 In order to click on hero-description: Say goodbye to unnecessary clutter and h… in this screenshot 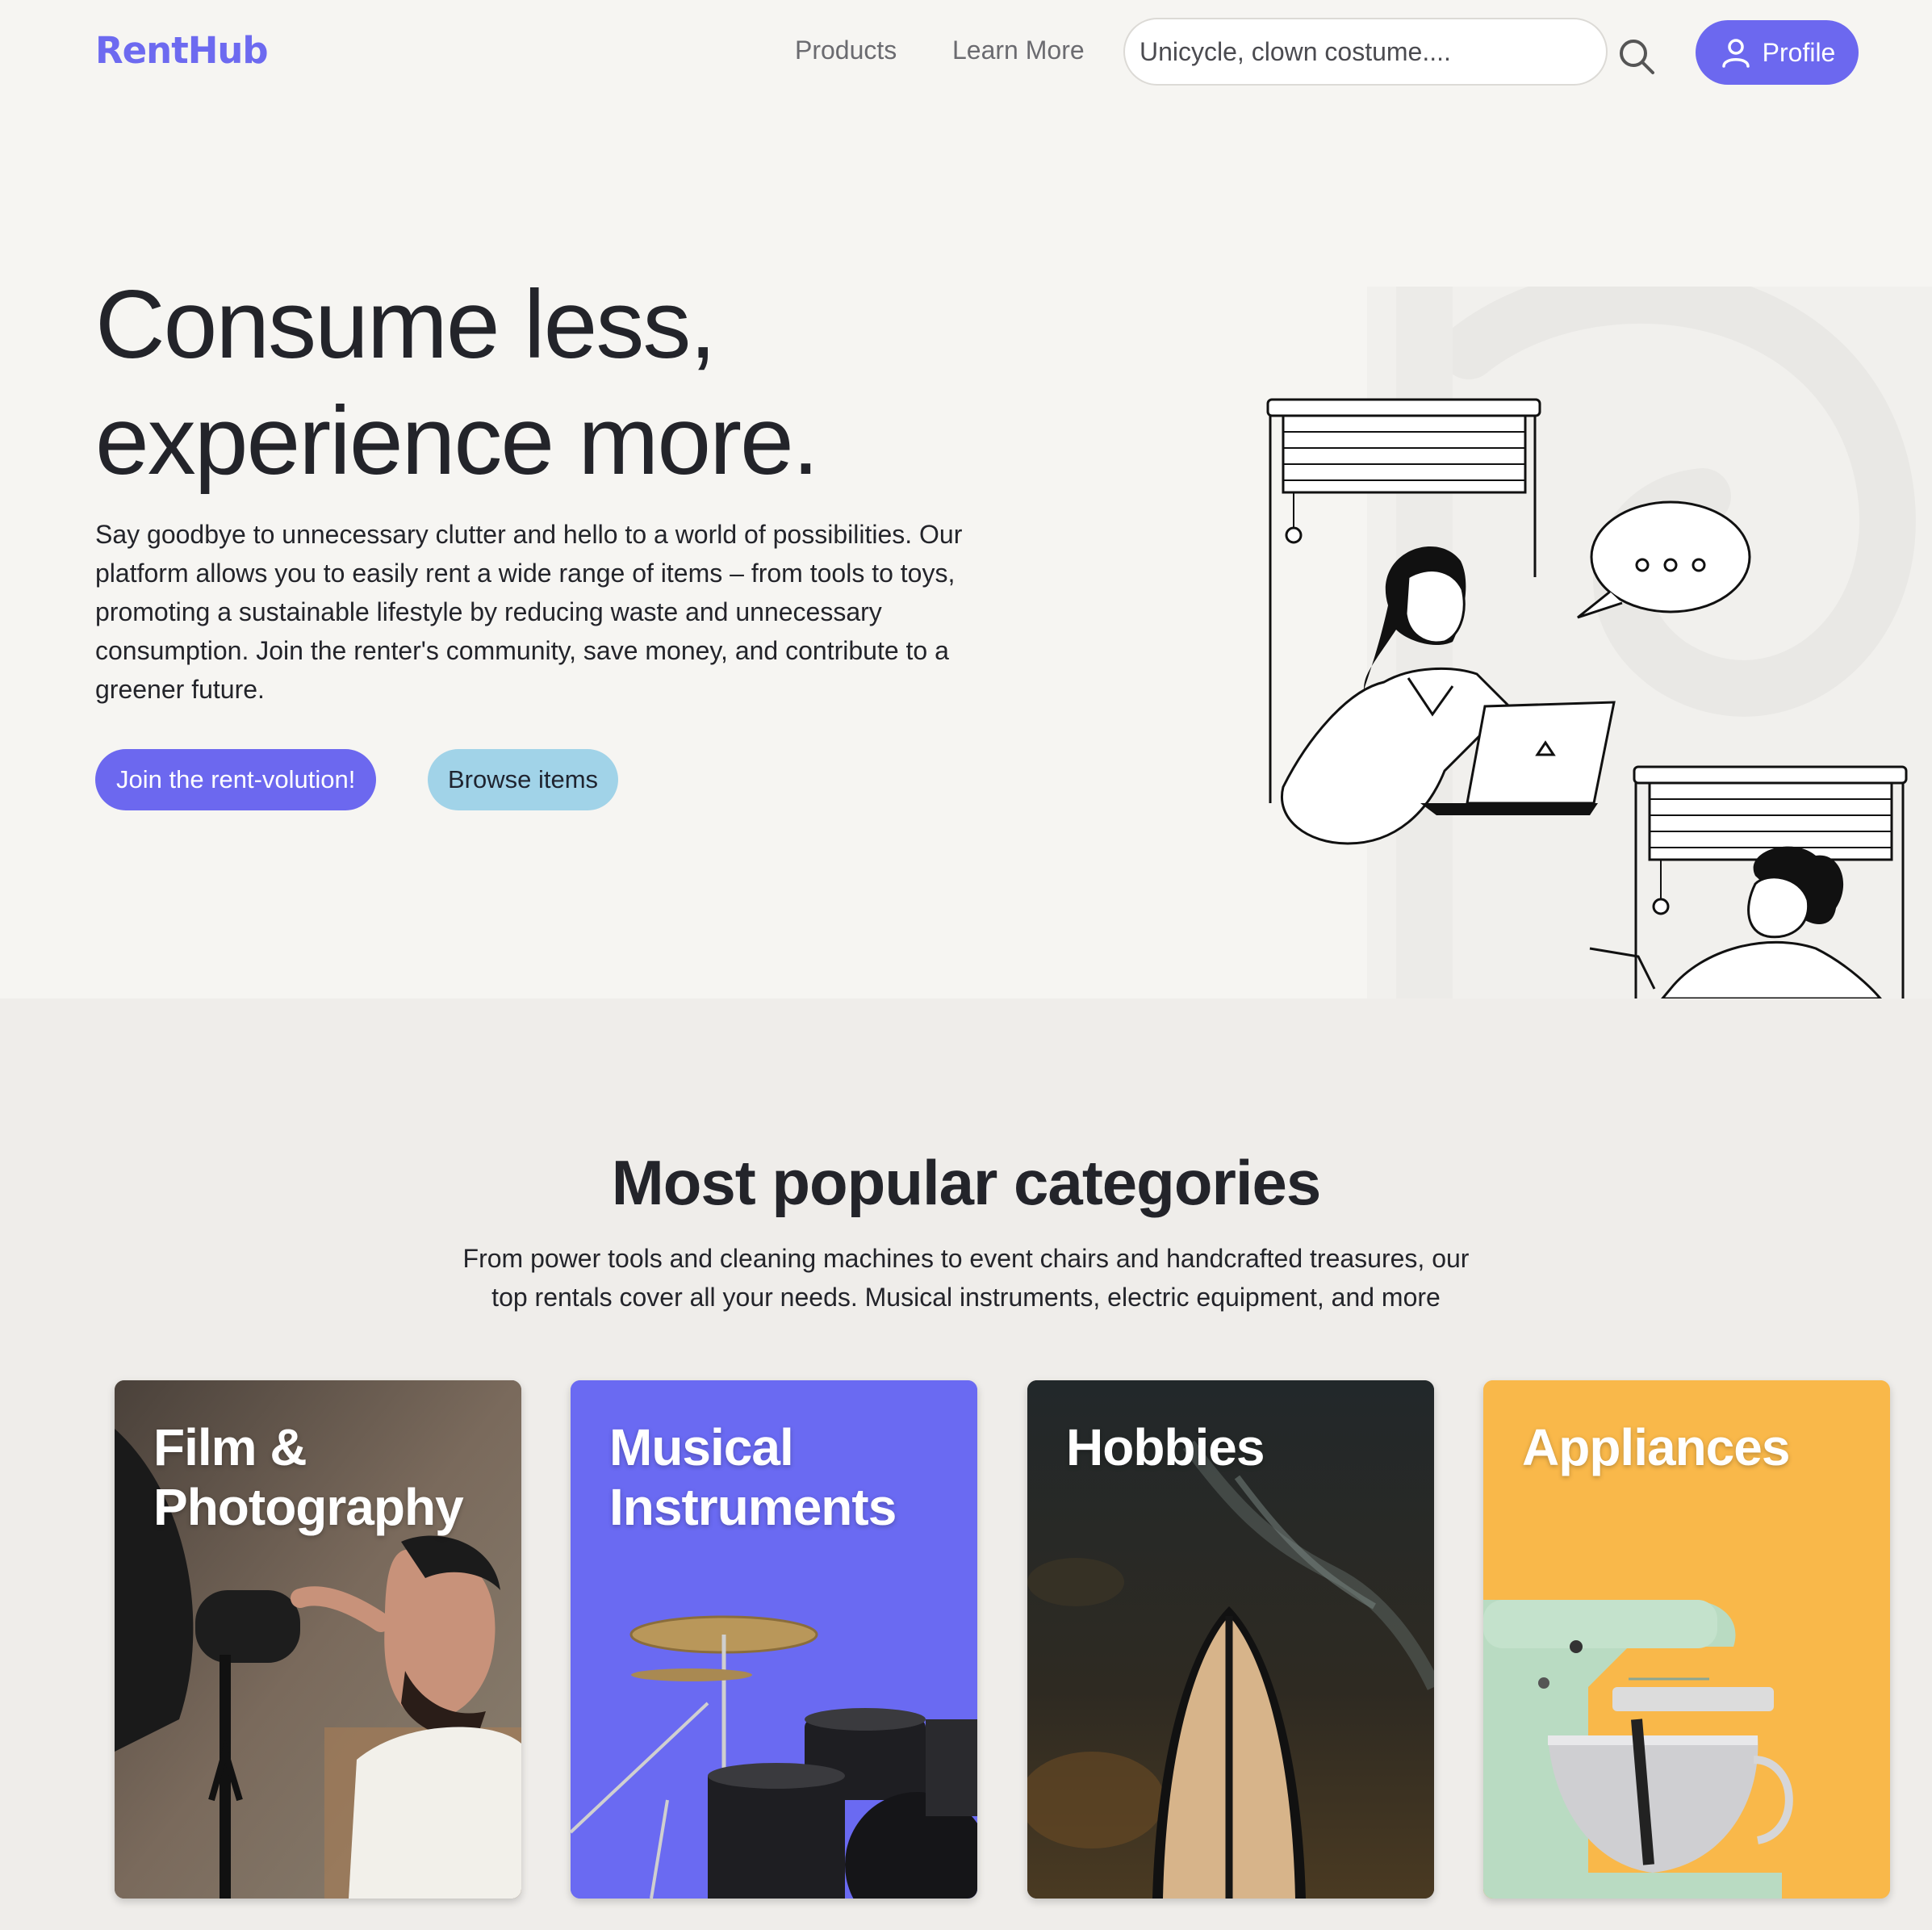, I will do `click(529, 612)`.